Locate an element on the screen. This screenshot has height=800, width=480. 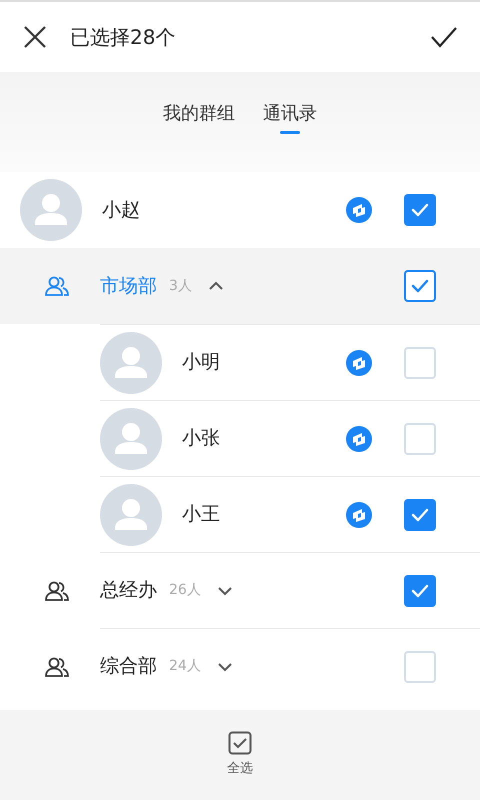
contact-name: 小明 is located at coordinates (201, 363).